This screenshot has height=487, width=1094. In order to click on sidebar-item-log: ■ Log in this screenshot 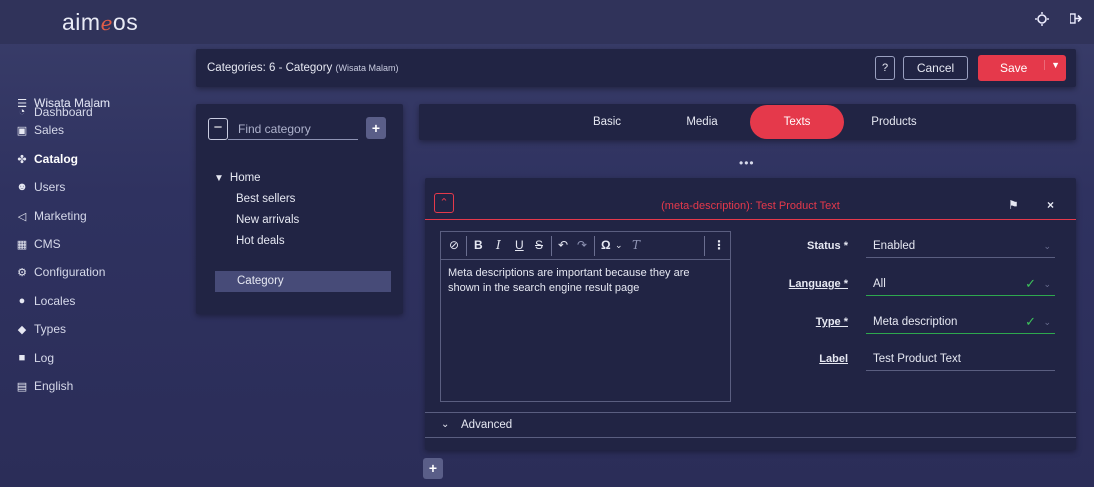, I will do `click(34, 358)`.